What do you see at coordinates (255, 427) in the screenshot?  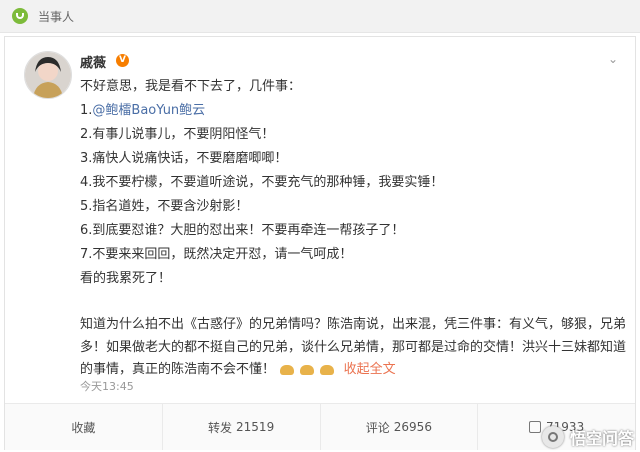 I see `repost-count: 21519` at bounding box center [255, 427].